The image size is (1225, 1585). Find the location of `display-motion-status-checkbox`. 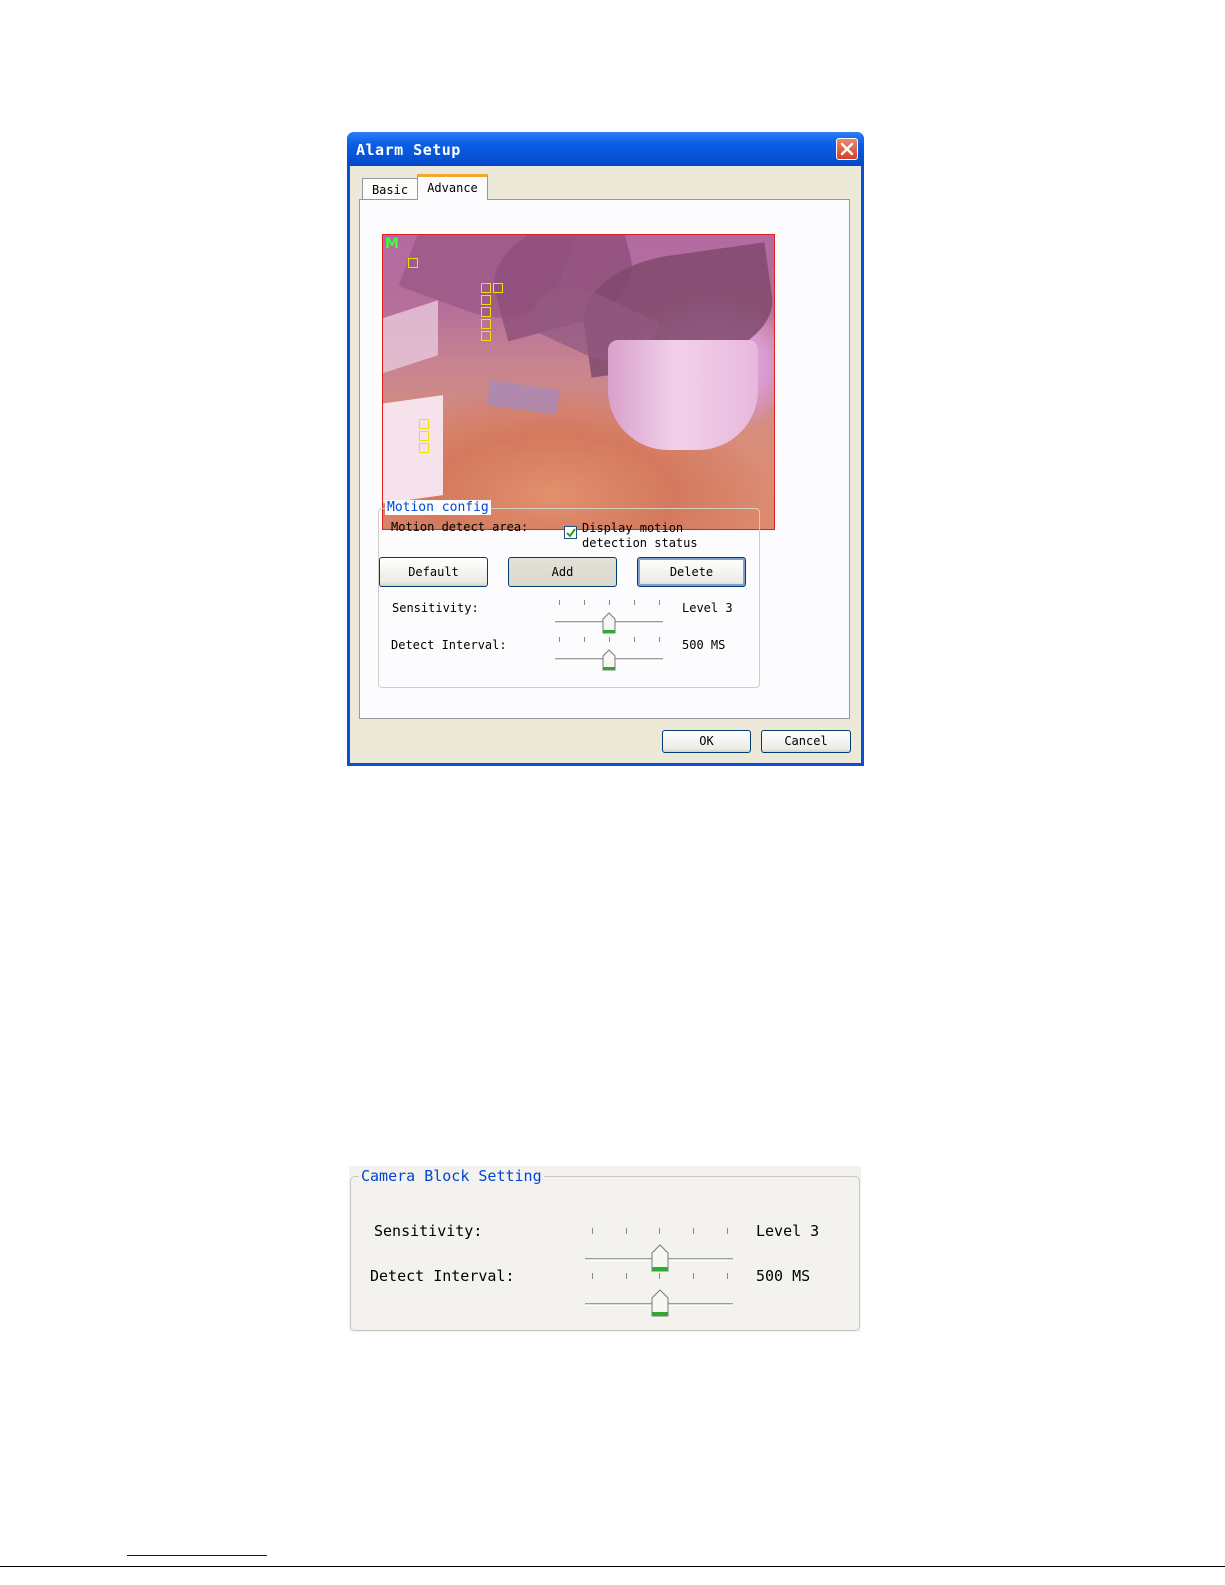

display-motion-status-checkbox is located at coordinates (570, 532).